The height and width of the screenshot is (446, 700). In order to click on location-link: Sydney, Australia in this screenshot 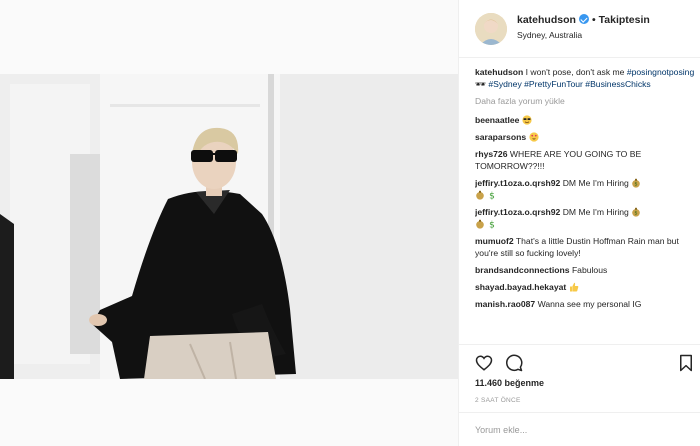, I will do `click(549, 35)`.